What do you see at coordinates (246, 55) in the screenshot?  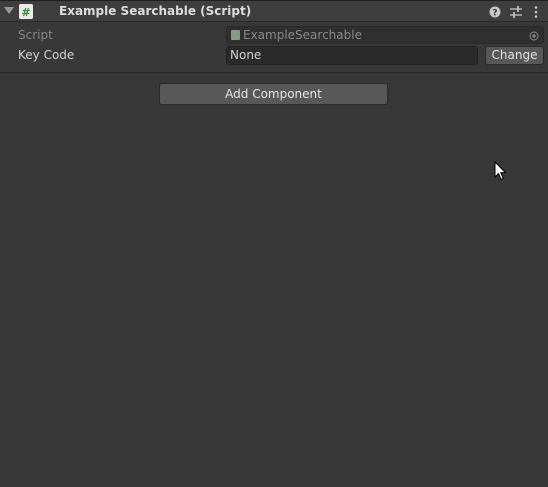 I see `keycode-value: None` at bounding box center [246, 55].